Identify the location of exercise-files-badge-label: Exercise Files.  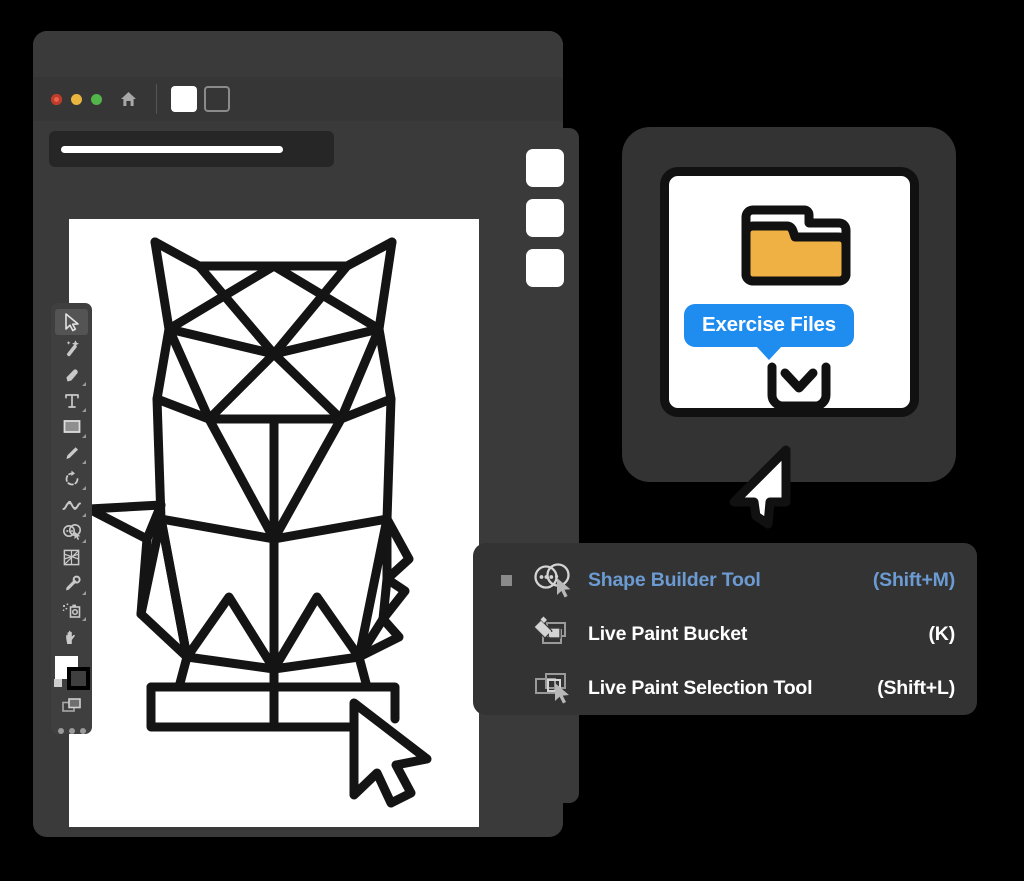
(769, 324).